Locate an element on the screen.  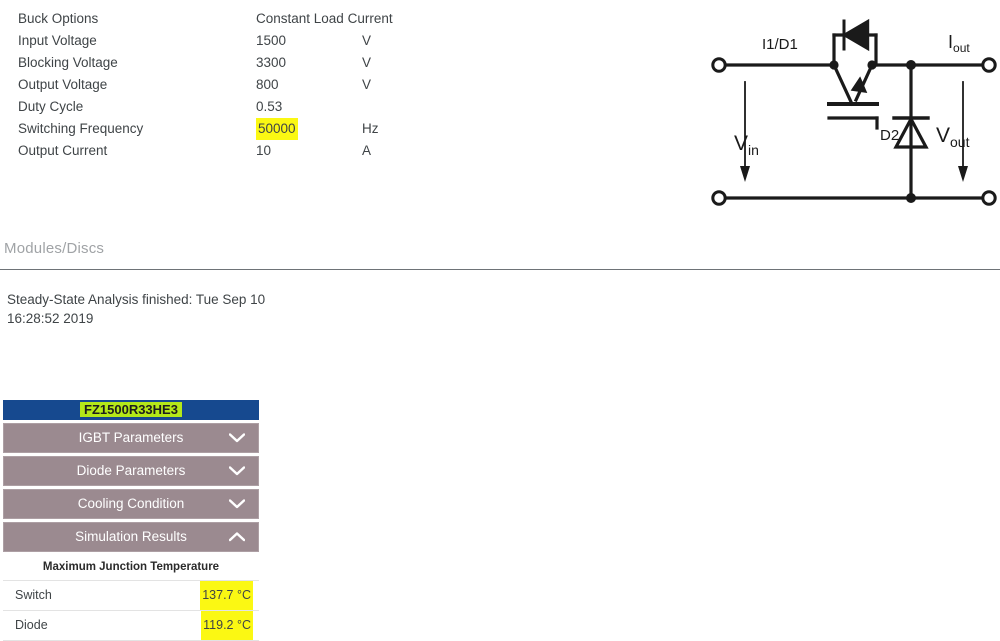
param-unit: A is located at coordinates (367, 150).